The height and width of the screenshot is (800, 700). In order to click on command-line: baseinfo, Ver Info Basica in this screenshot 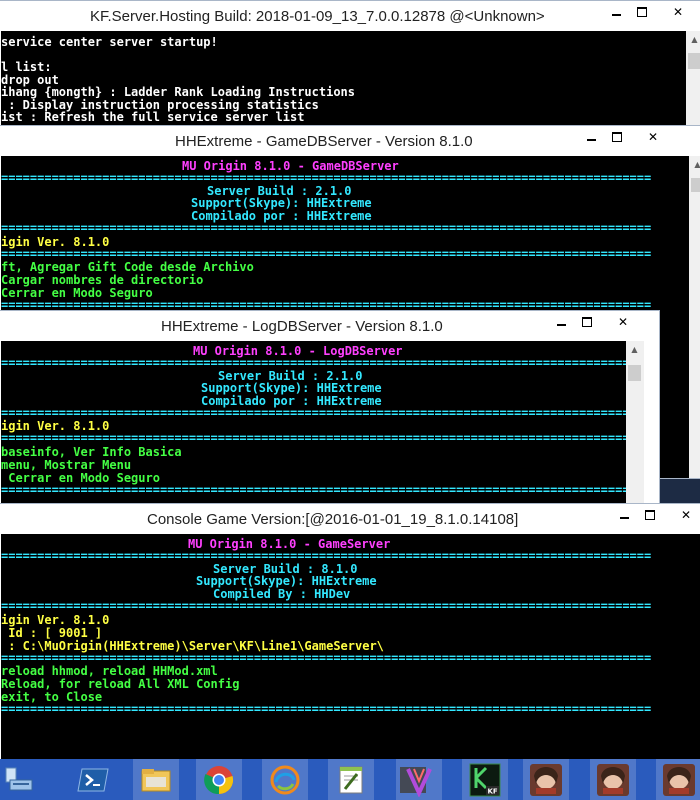, I will do `click(91, 452)`.